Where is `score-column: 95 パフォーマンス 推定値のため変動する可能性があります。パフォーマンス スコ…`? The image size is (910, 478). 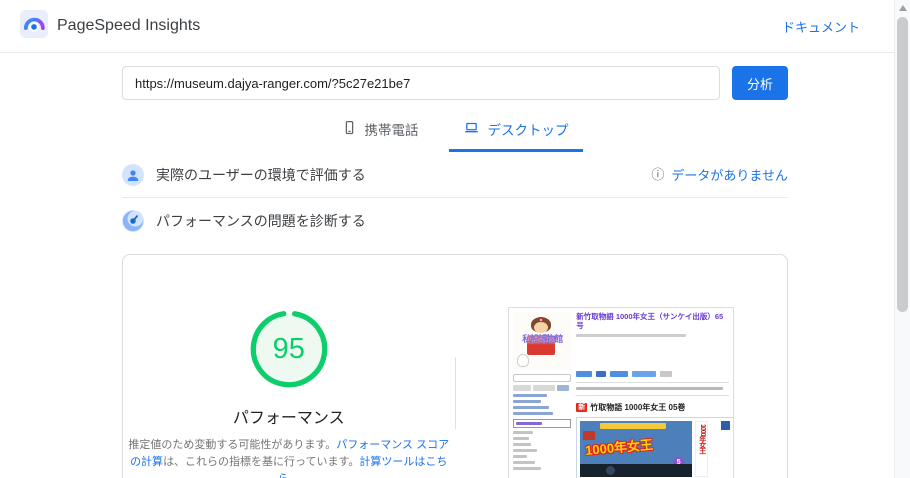 score-column: 95 パフォーマンス 推定値のため変動する可能性があります。パフォーマンス スコ… is located at coordinates (289, 392).